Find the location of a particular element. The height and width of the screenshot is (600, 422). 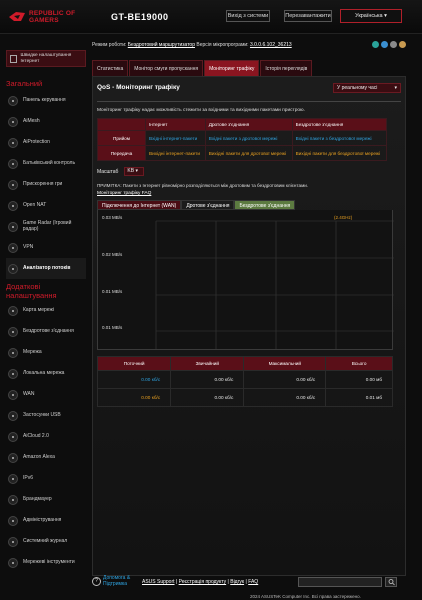

sidebar-item: VPN is located at coordinates (46, 247).